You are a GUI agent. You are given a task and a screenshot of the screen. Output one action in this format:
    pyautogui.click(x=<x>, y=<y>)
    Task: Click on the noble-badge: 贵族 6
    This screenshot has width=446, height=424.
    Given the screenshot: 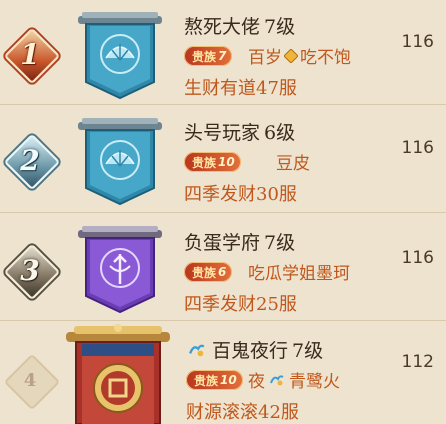 What is the action you would take?
    pyautogui.click(x=208, y=272)
    